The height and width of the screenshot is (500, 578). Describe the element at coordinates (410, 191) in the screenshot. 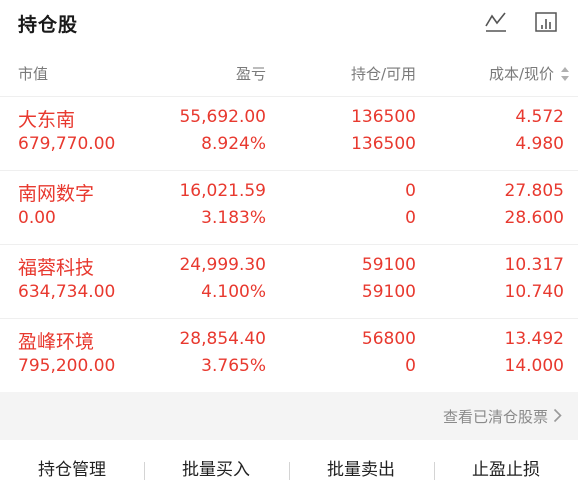

I see `holding-qty: 0` at that location.